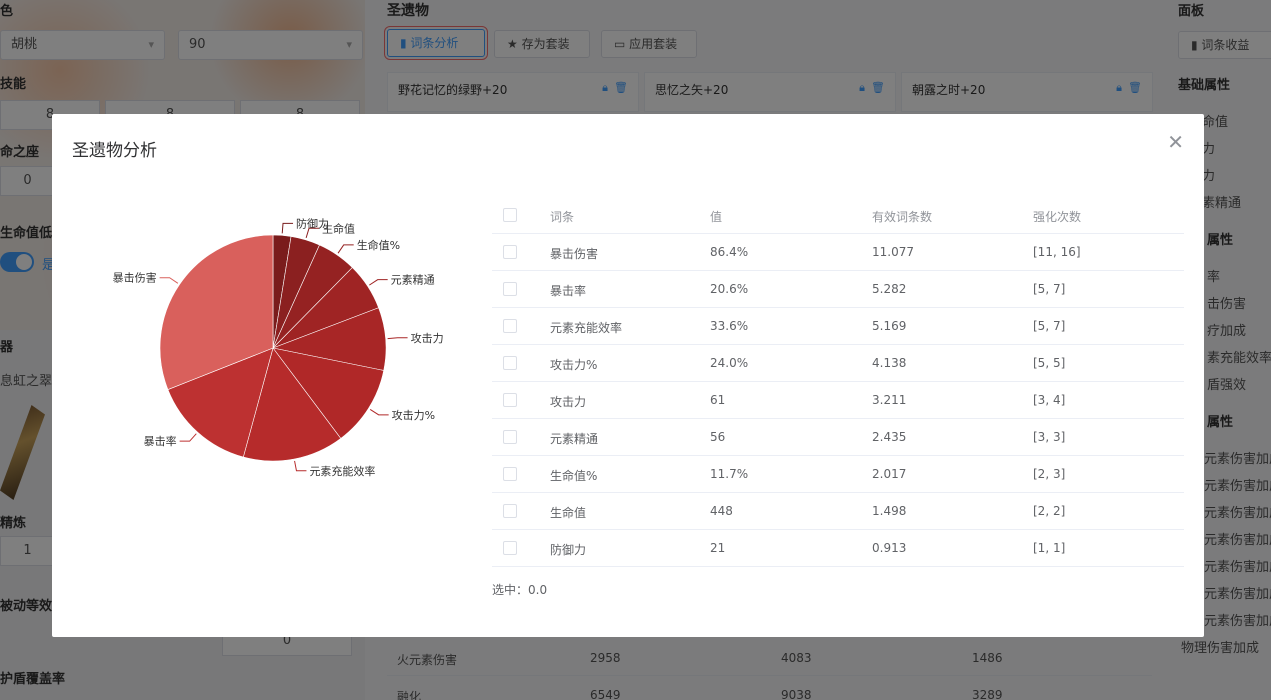 The height and width of the screenshot is (700, 1271). Describe the element at coordinates (838, 252) in the screenshot. I see `table-row: 暴击伤害 86.4% 11.077 [11, 16]` at that location.